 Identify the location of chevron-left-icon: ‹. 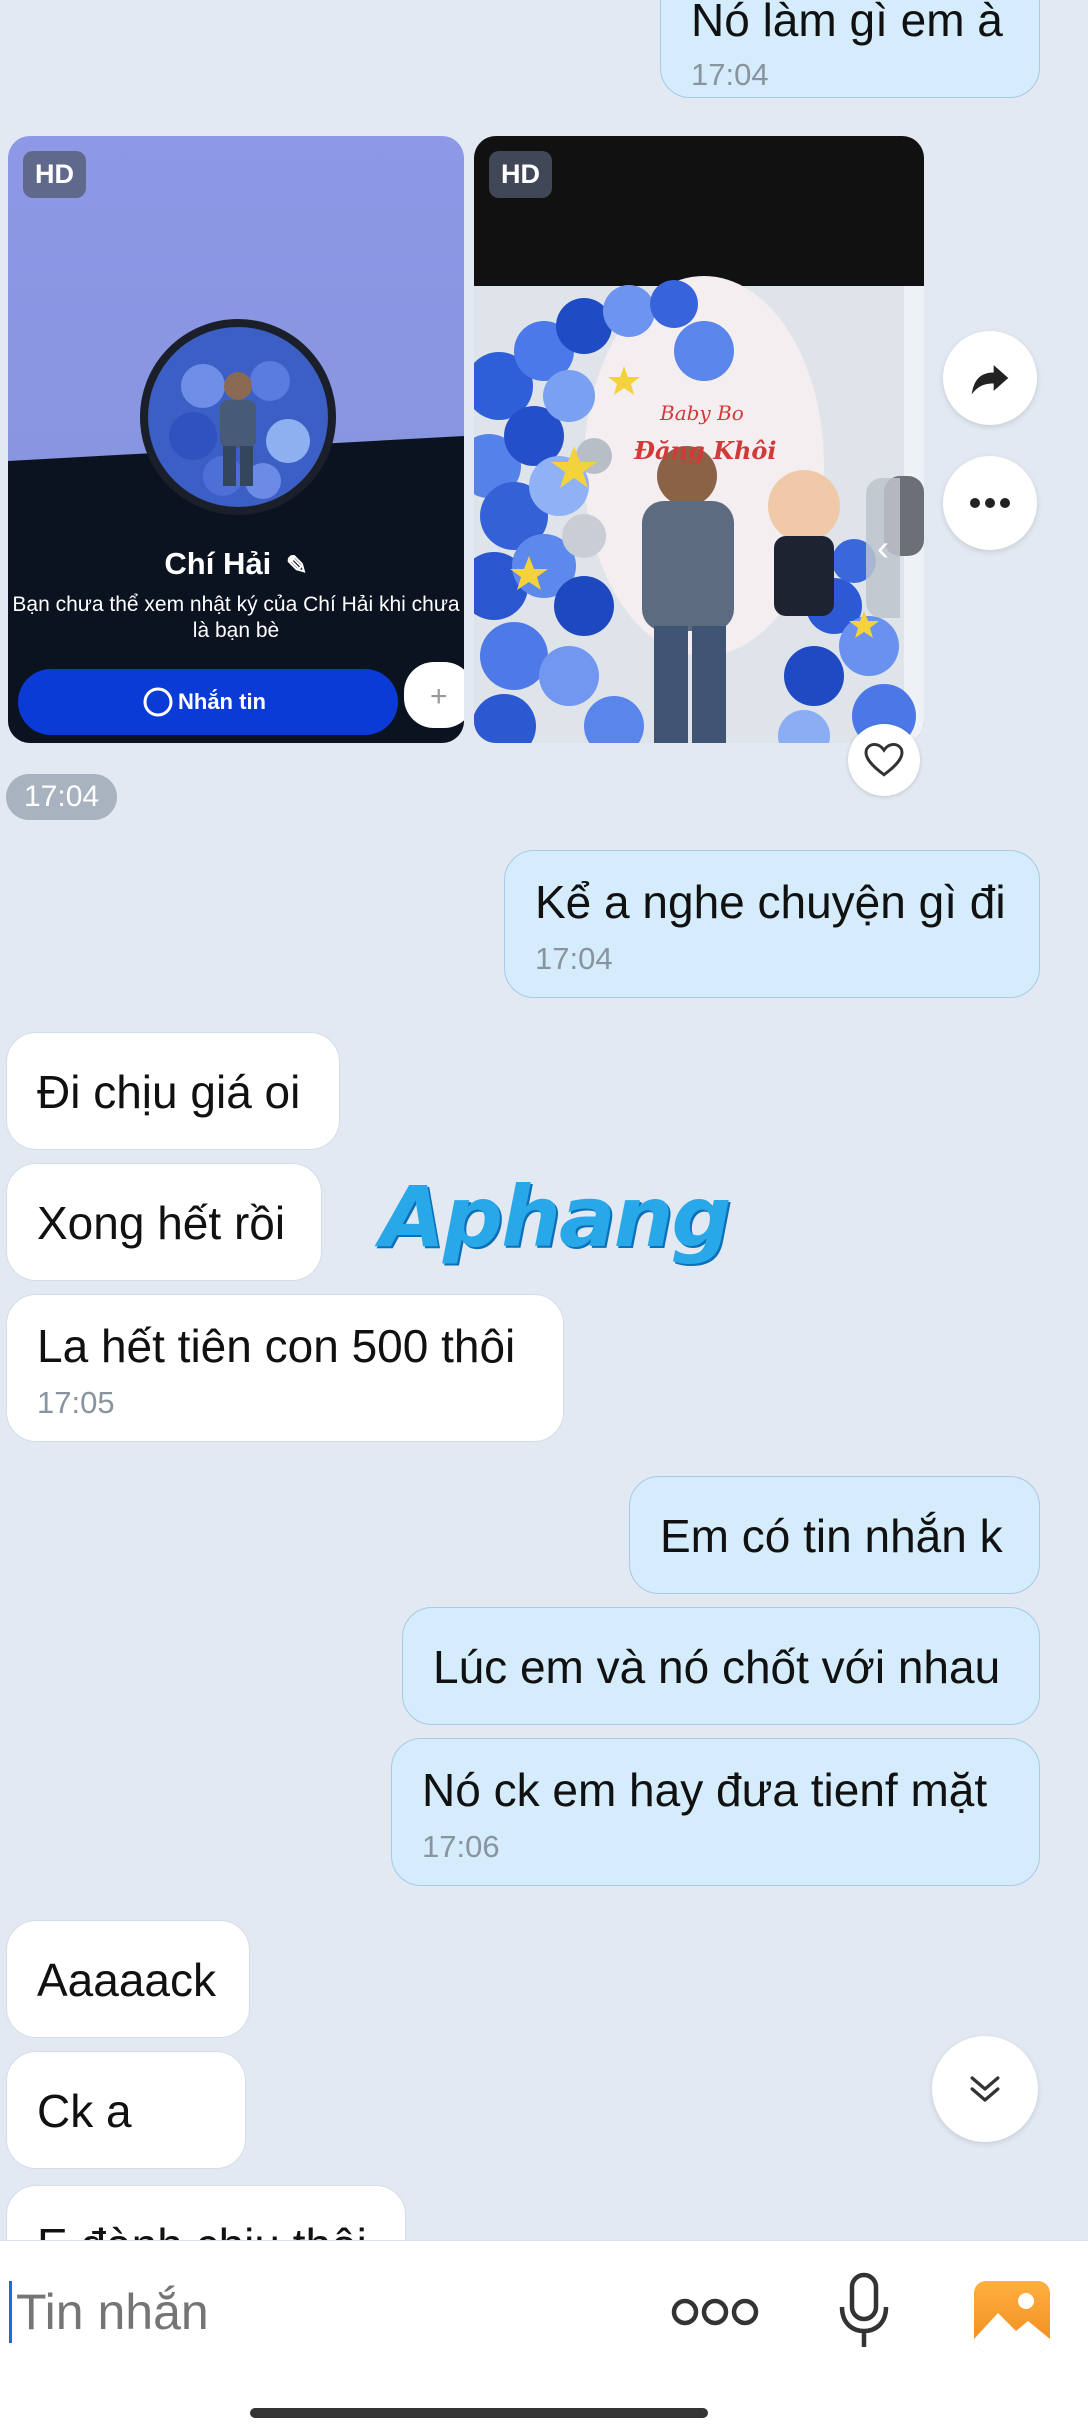
(883, 547).